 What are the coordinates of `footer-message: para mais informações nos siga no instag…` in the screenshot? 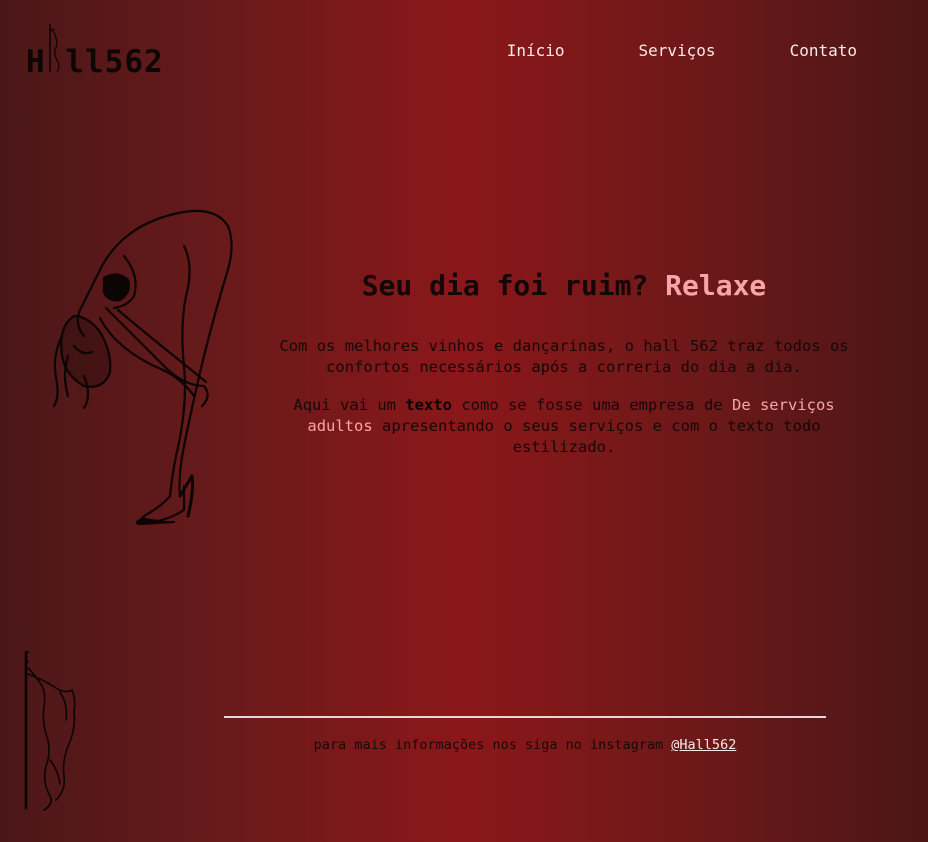 It's located at (492, 745).